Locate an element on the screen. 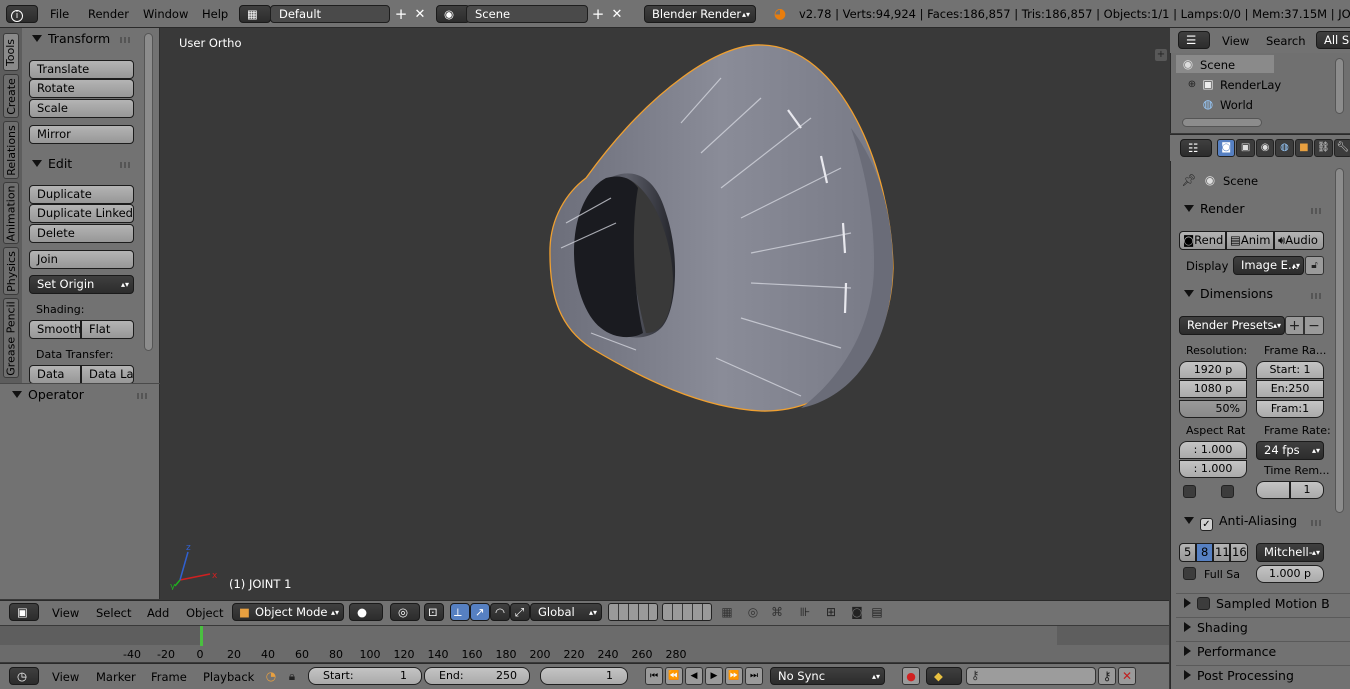 This screenshot has height=689, width=1350. end-frame-field: End: 250 is located at coordinates (477, 676).